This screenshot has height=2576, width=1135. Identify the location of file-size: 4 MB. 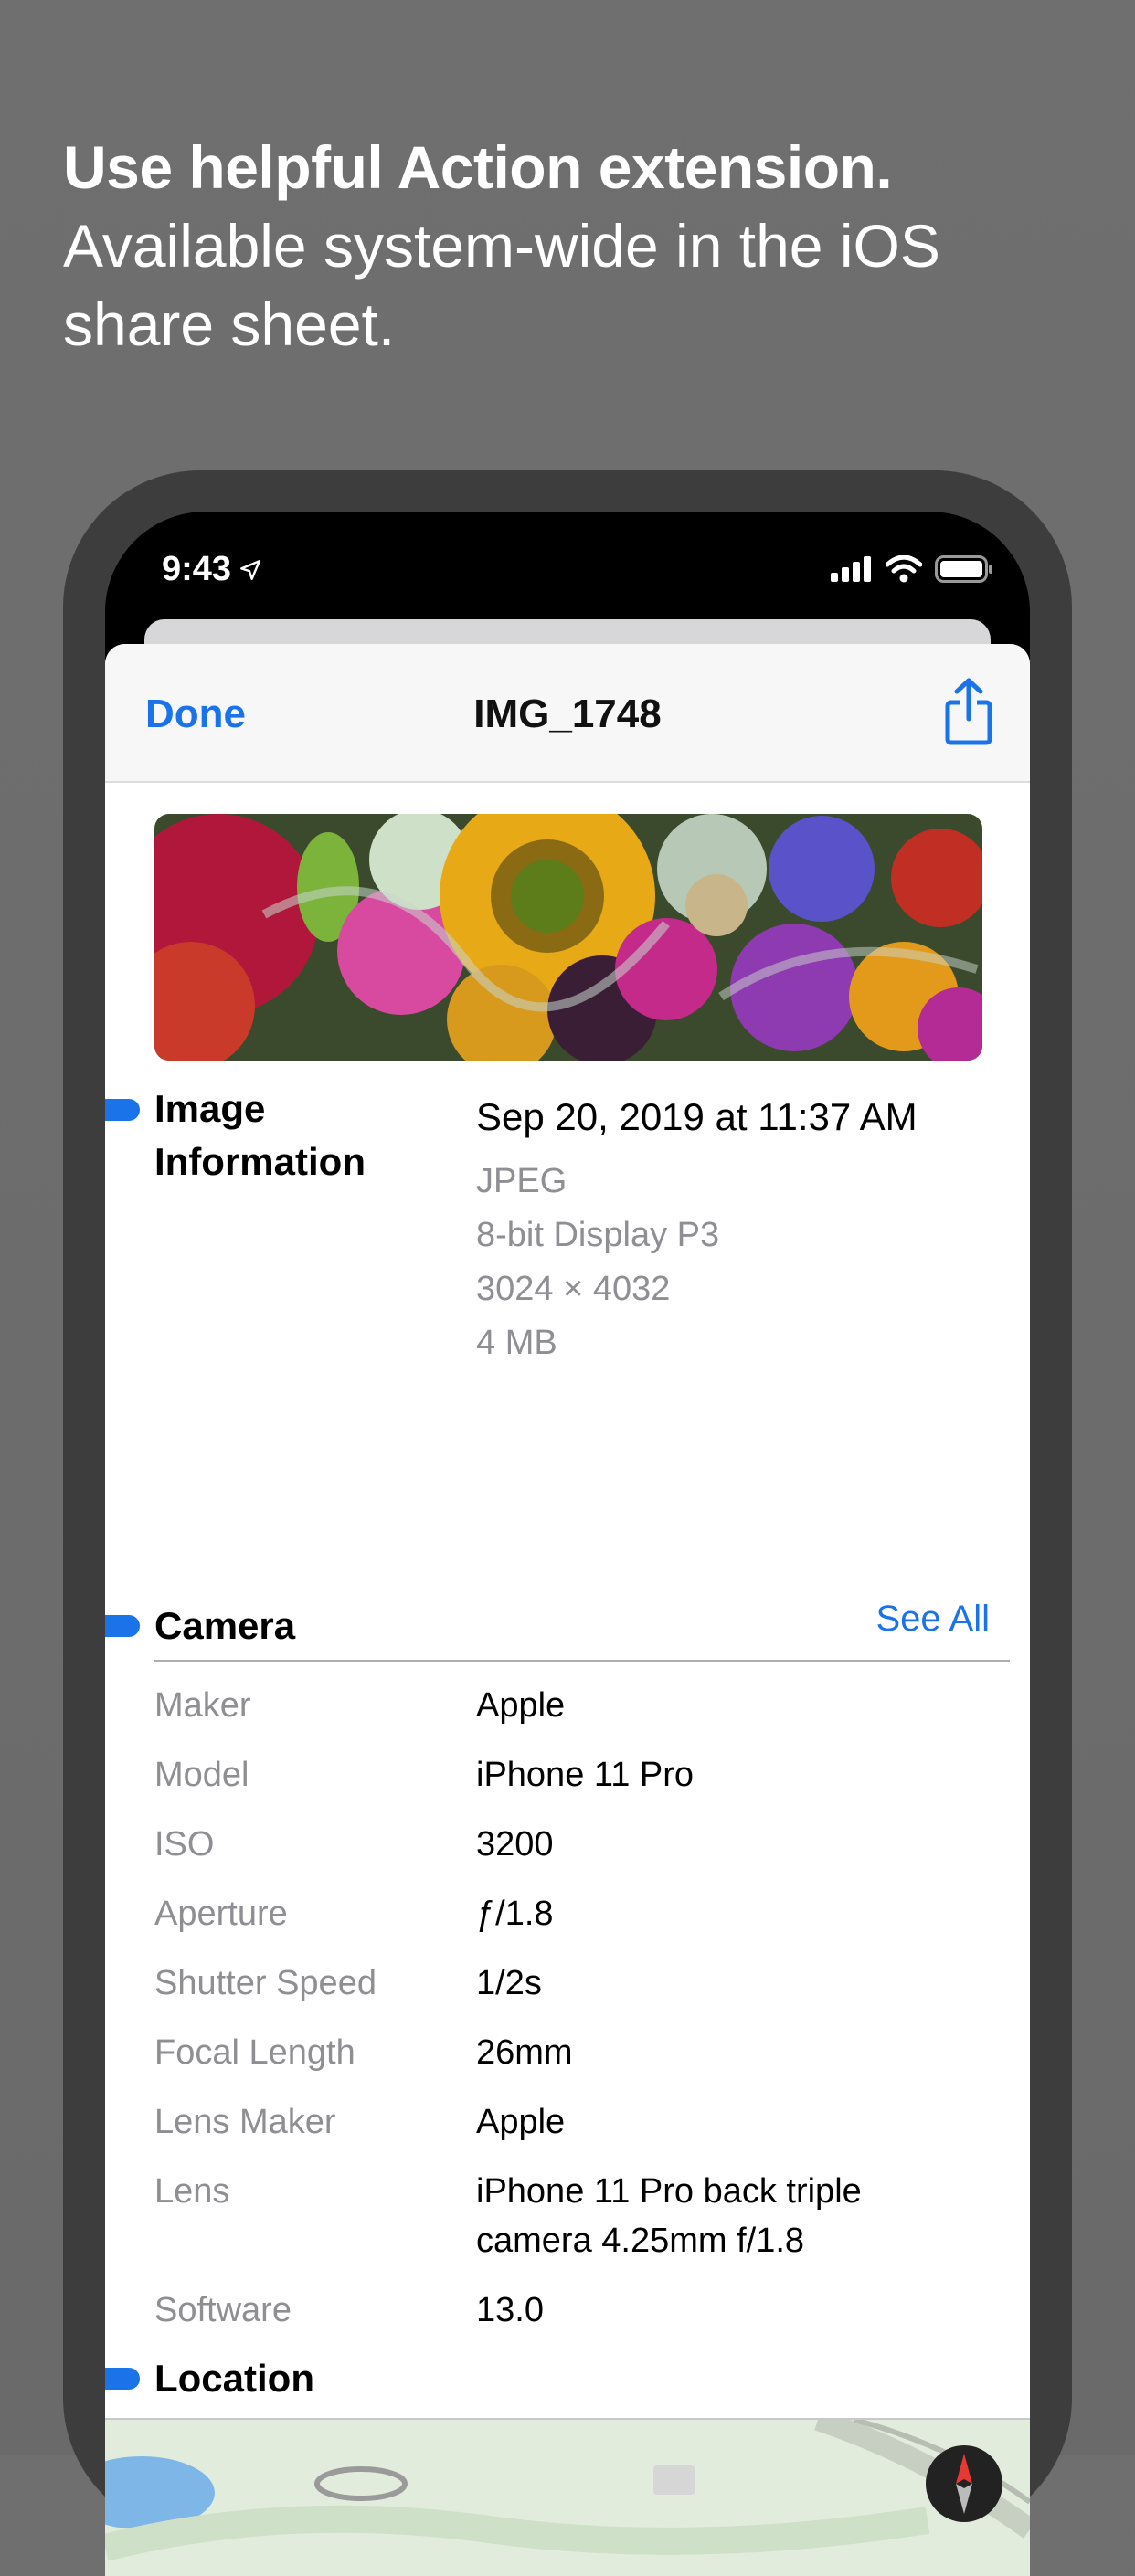
(516, 1343).